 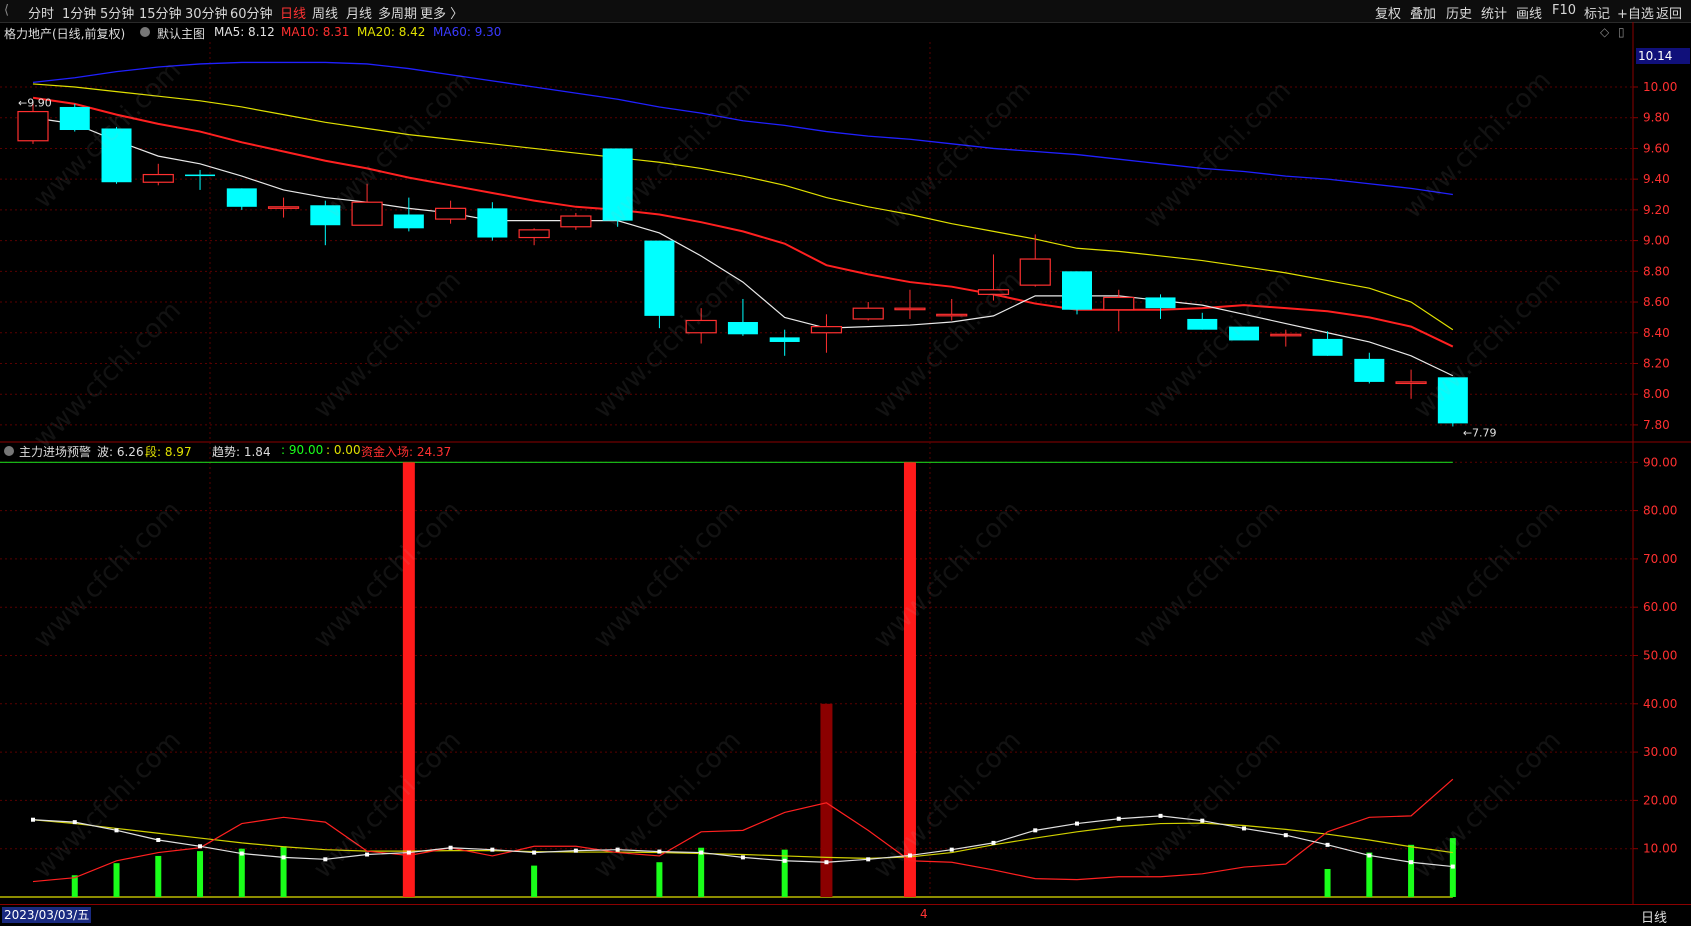 I want to click on price-tick-label: 7.80, so click(x=1656, y=425).